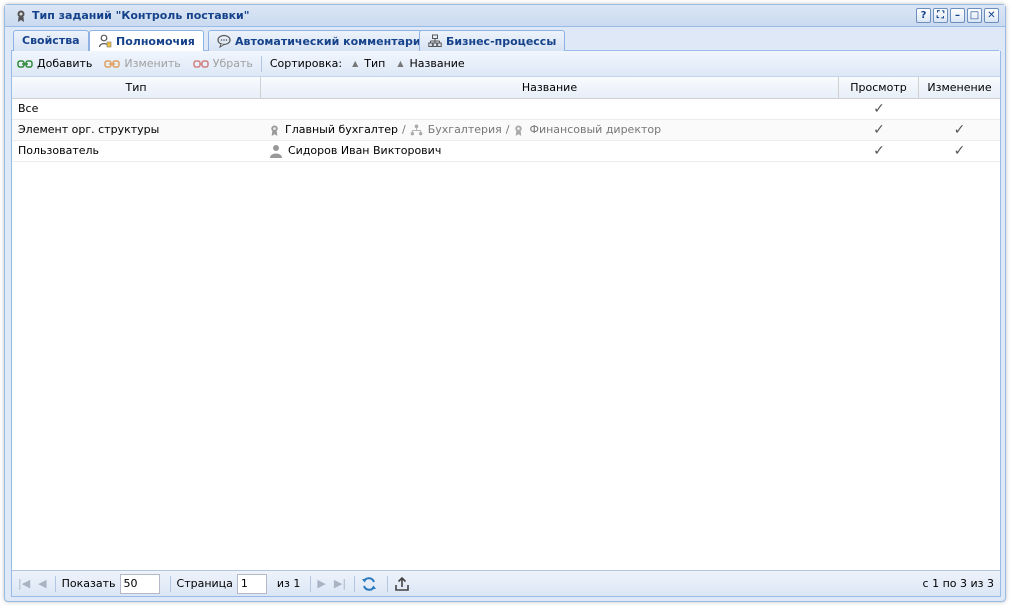  I want to click on toolbar-separator, so click(261, 63).